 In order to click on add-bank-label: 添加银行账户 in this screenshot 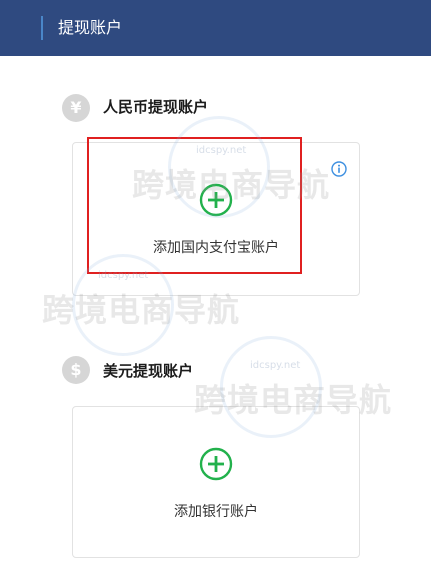, I will do `click(216, 512)`.